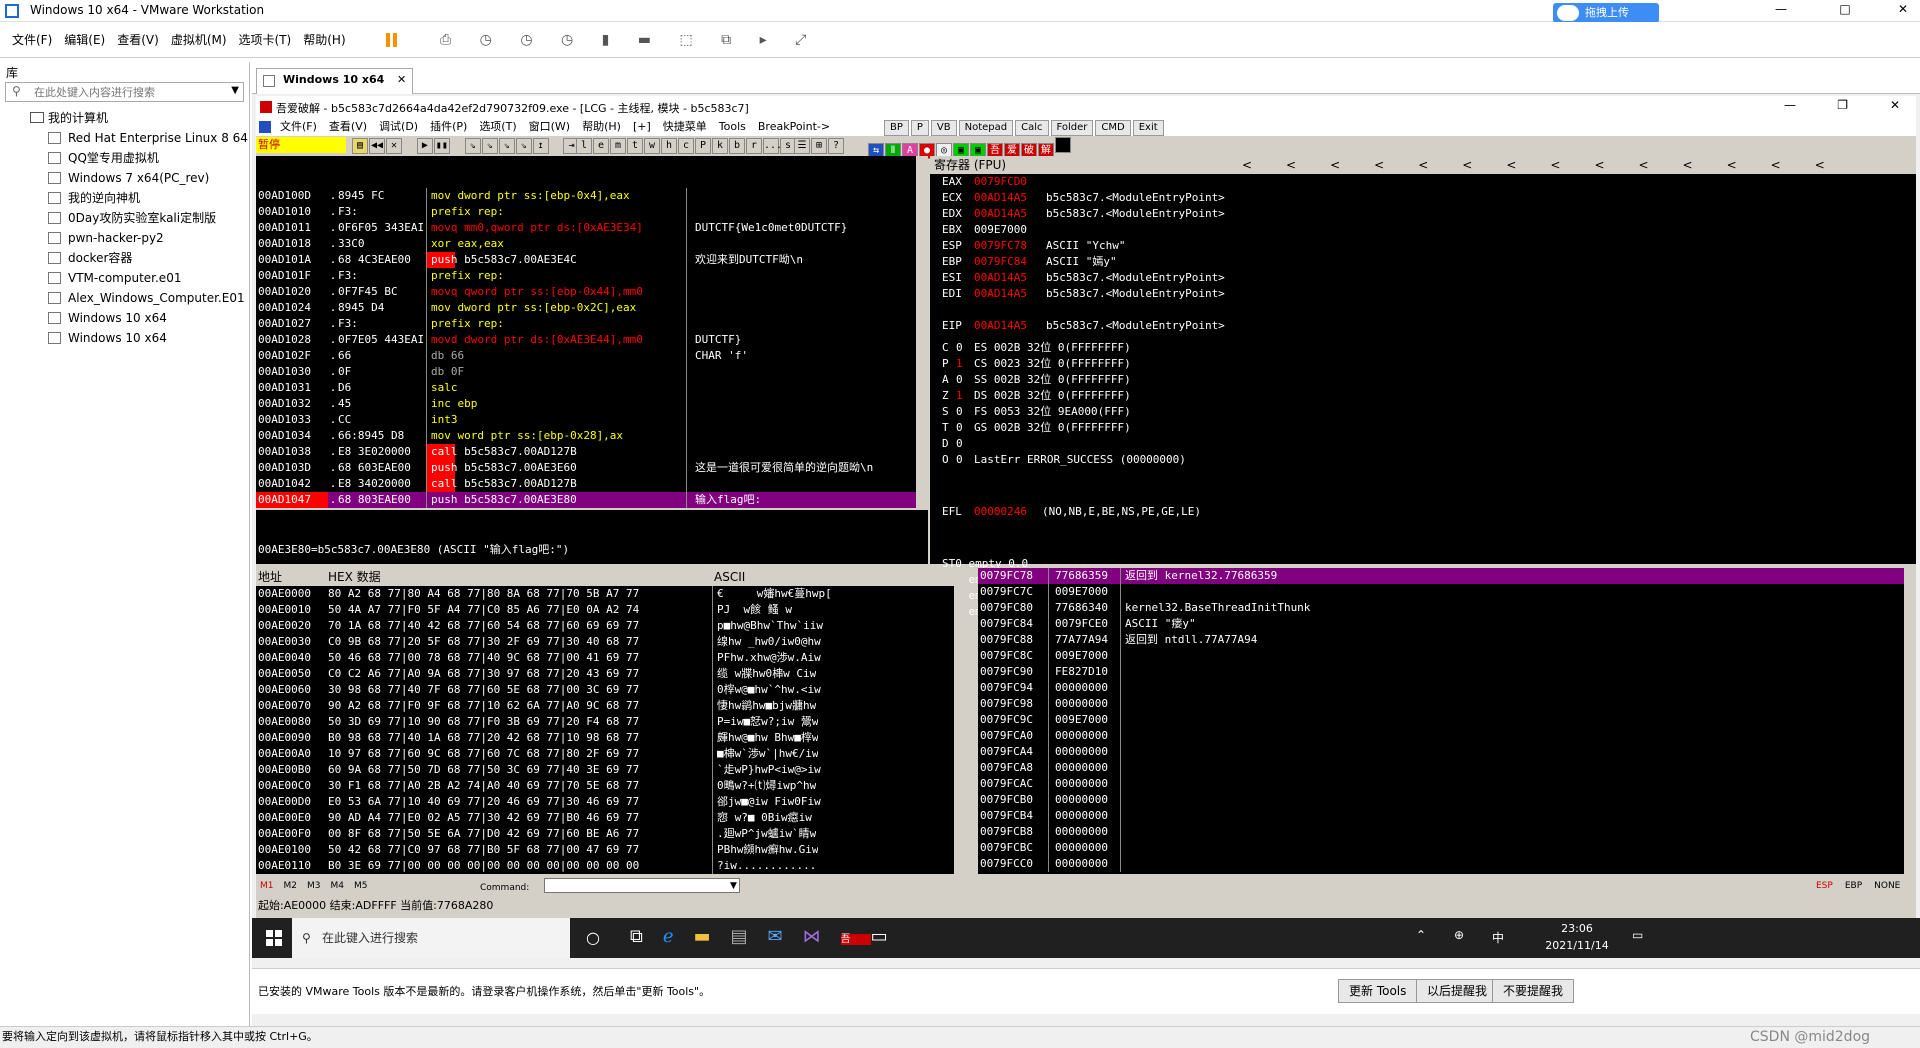  I want to click on debugger-menu-item: 查看(V), so click(348, 126).